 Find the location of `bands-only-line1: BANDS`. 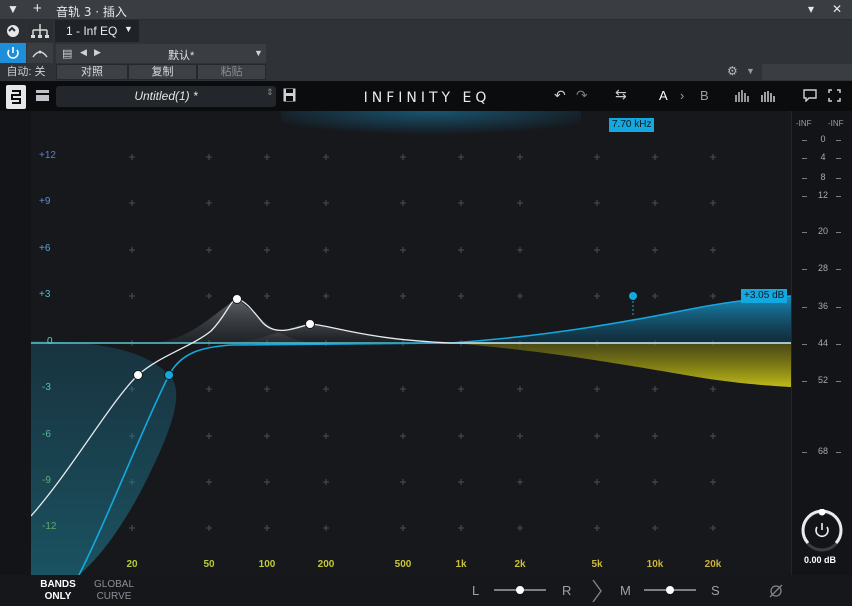

bands-only-line1: BANDS is located at coordinates (58, 584).